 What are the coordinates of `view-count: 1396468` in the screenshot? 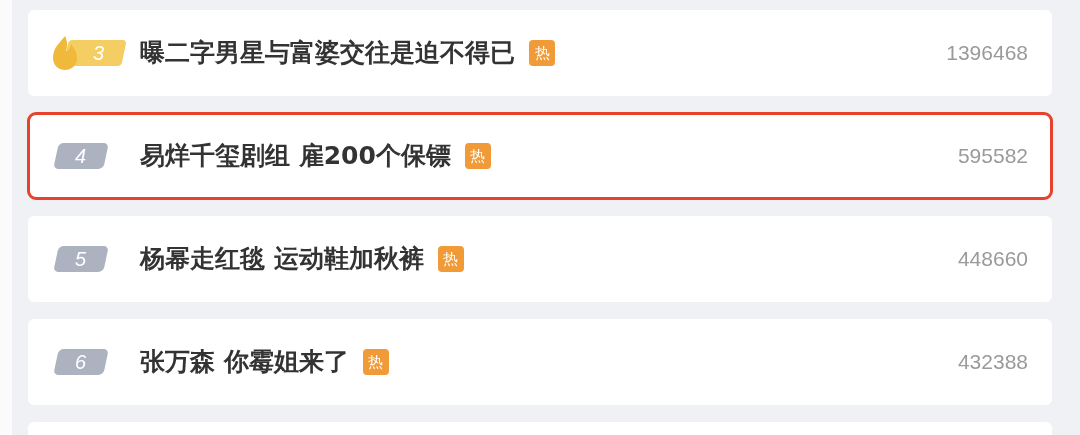 It's located at (987, 53).